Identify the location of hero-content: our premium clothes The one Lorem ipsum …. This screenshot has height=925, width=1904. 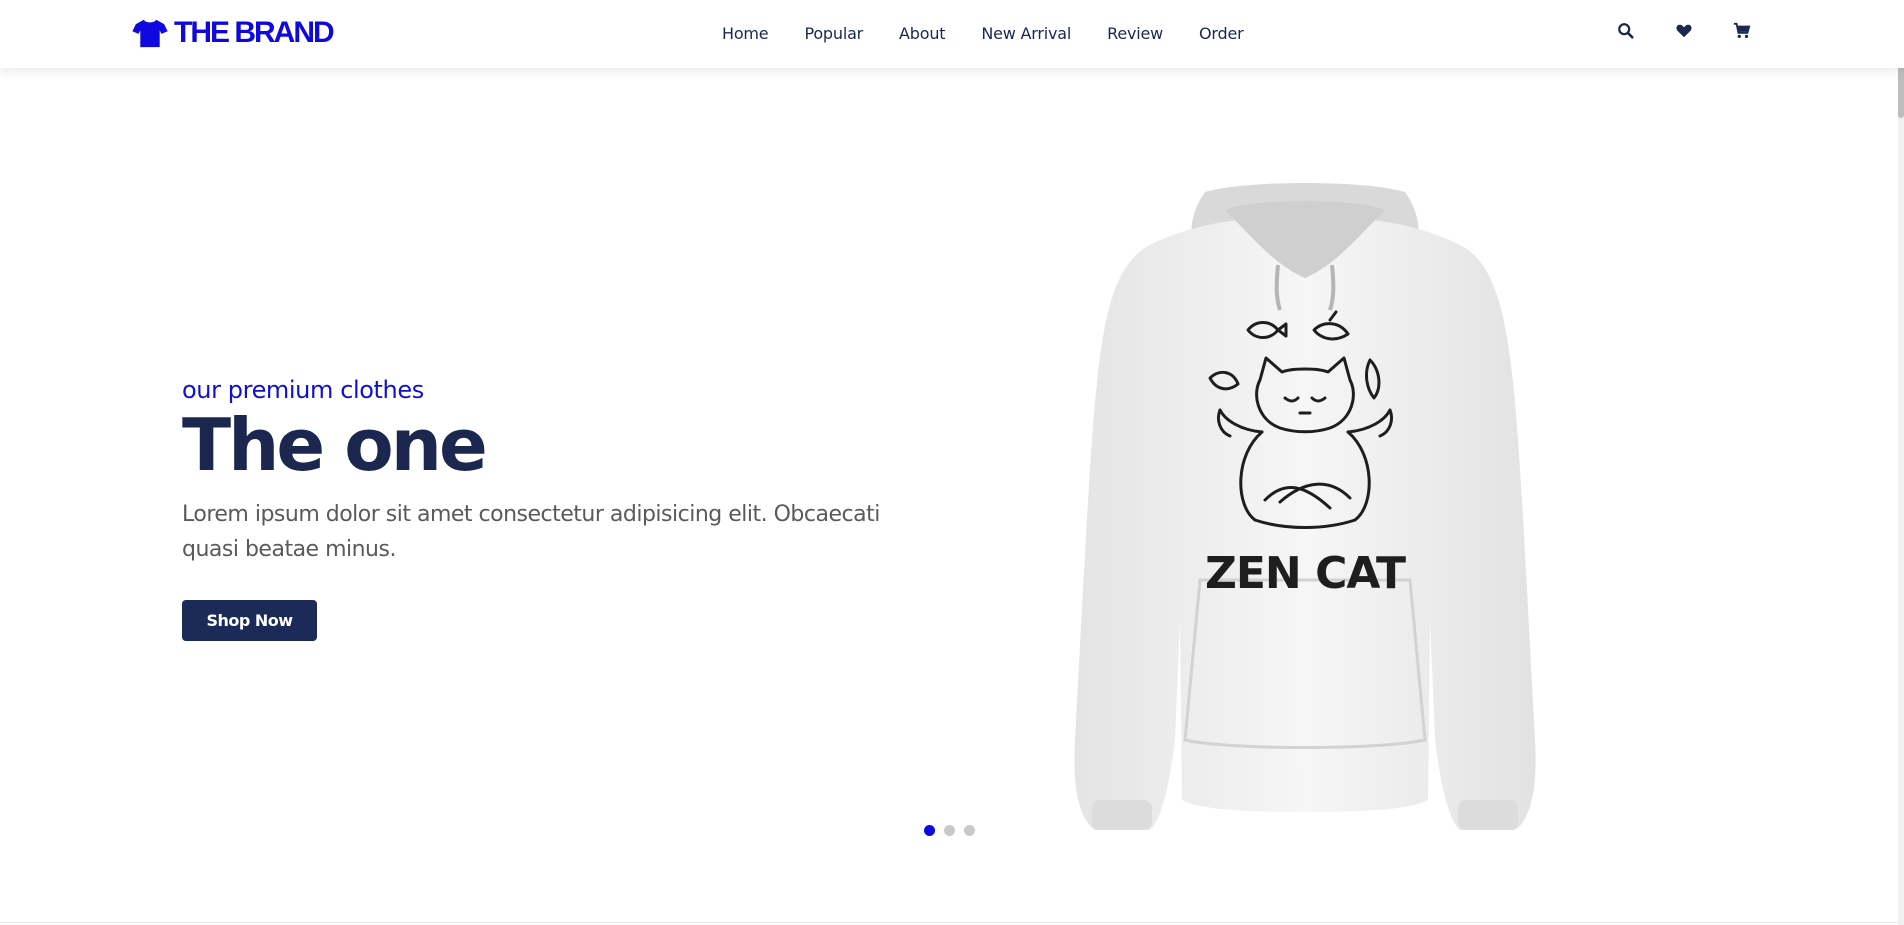
(562, 471).